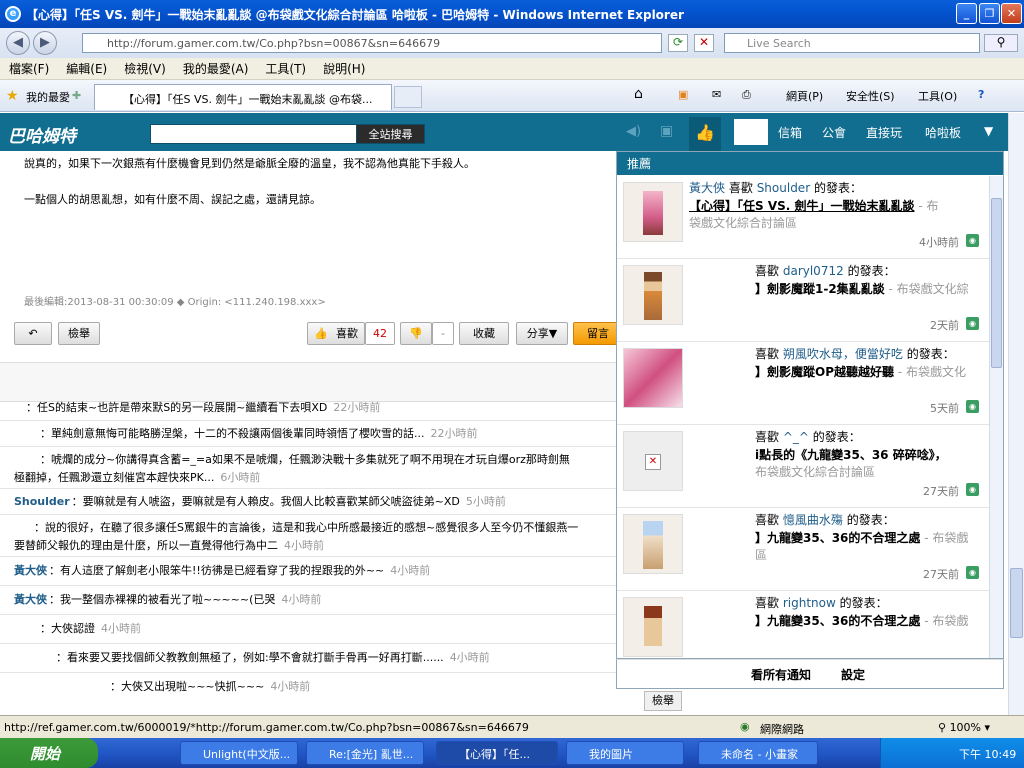 This screenshot has height=768, width=1024. Describe the element at coordinates (705, 134) in the screenshot. I see `thumbs-up-icon: 👍` at that location.